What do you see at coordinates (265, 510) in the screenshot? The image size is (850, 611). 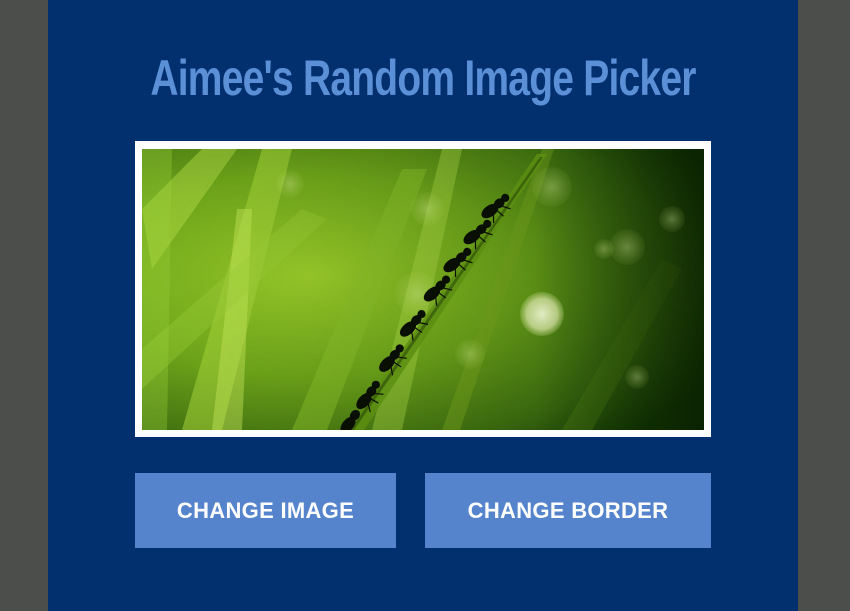 I see `change-image-button: CHANGE IMAGE` at bounding box center [265, 510].